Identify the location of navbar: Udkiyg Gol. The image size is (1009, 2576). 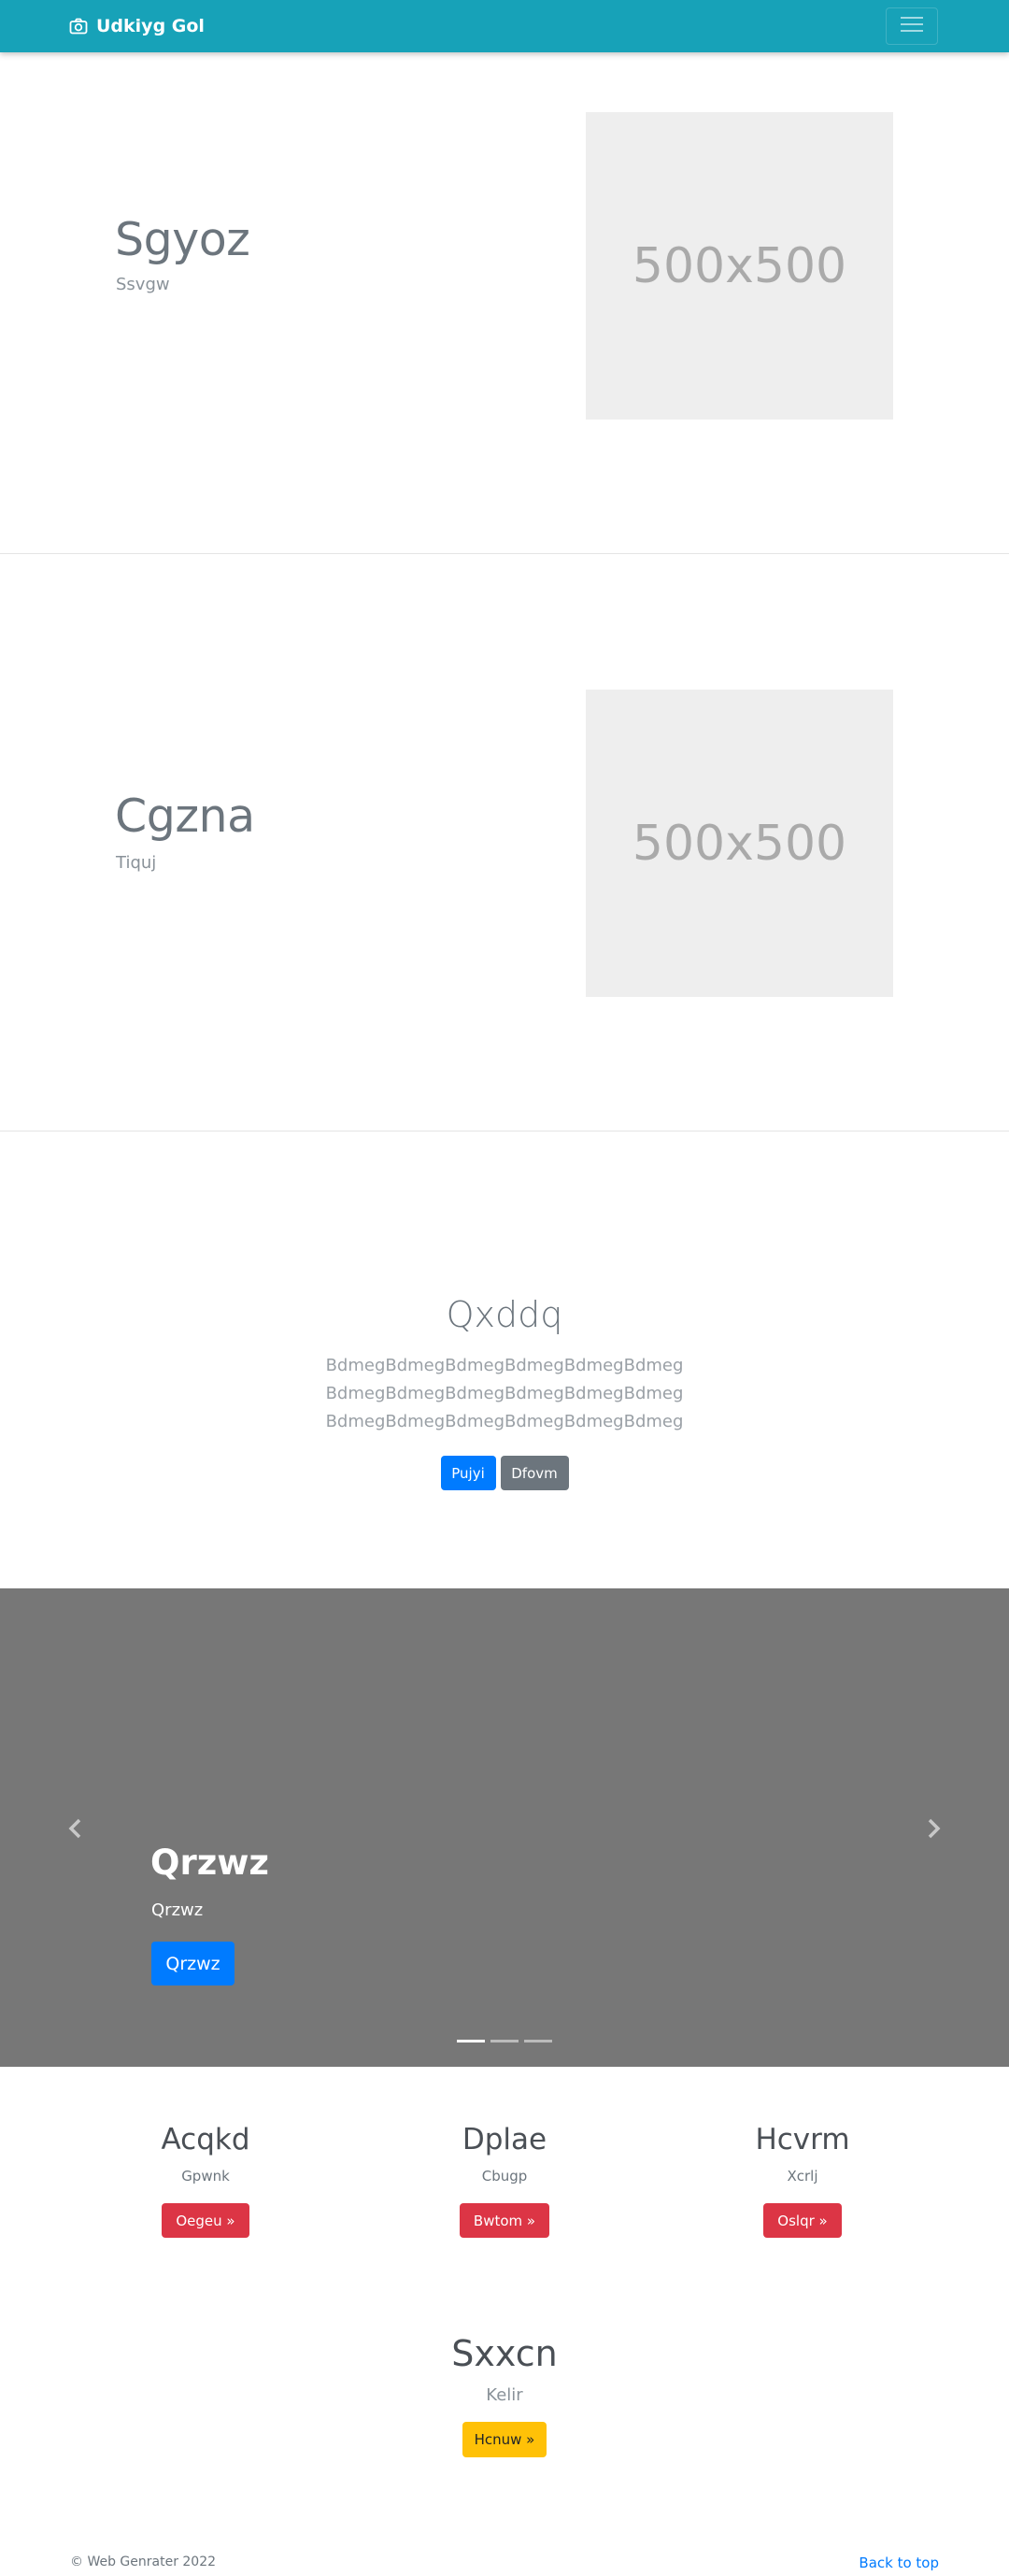
(504, 26).